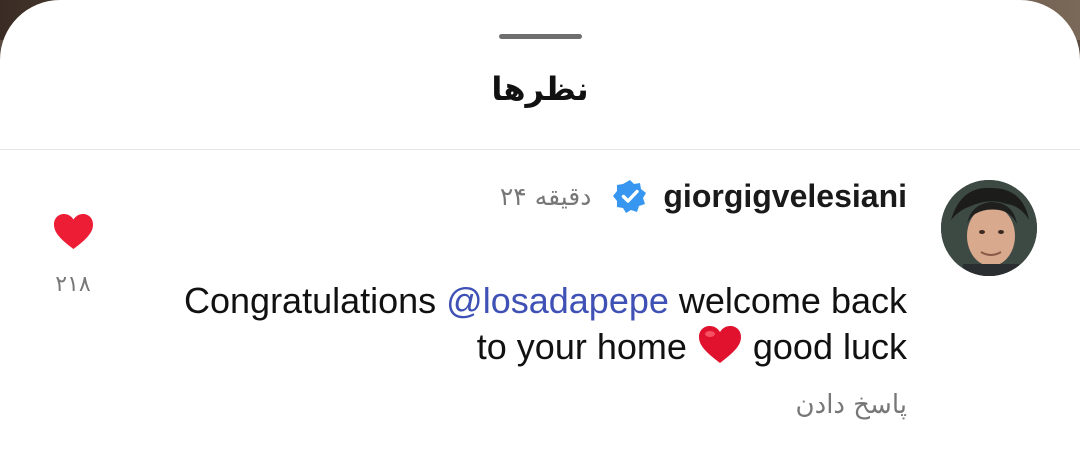  I want to click on avatar, so click(989, 228).